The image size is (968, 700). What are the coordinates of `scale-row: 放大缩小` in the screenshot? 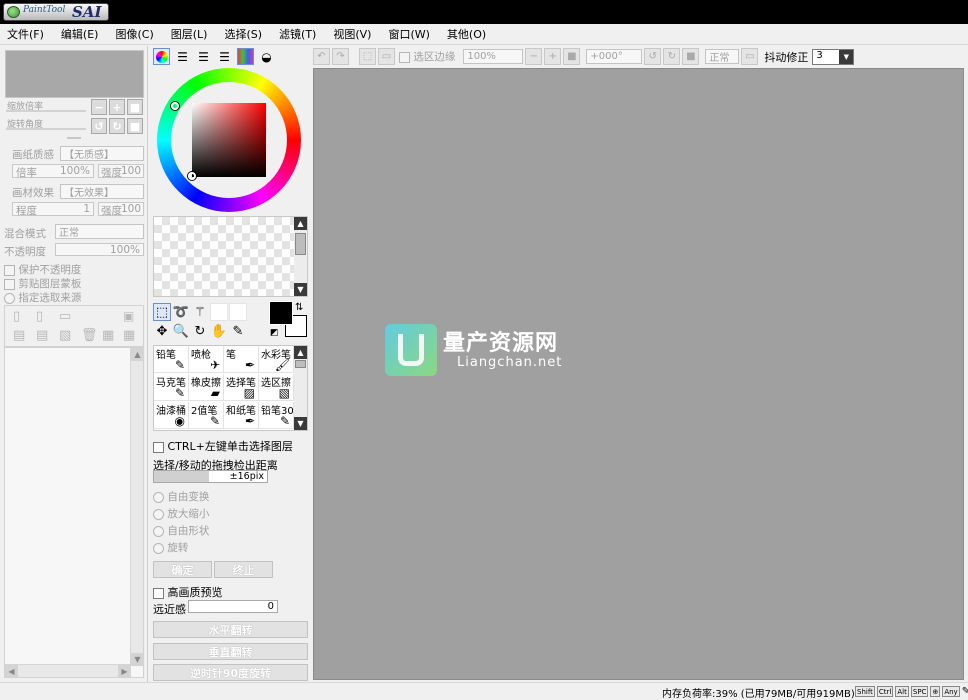 It's located at (181, 513).